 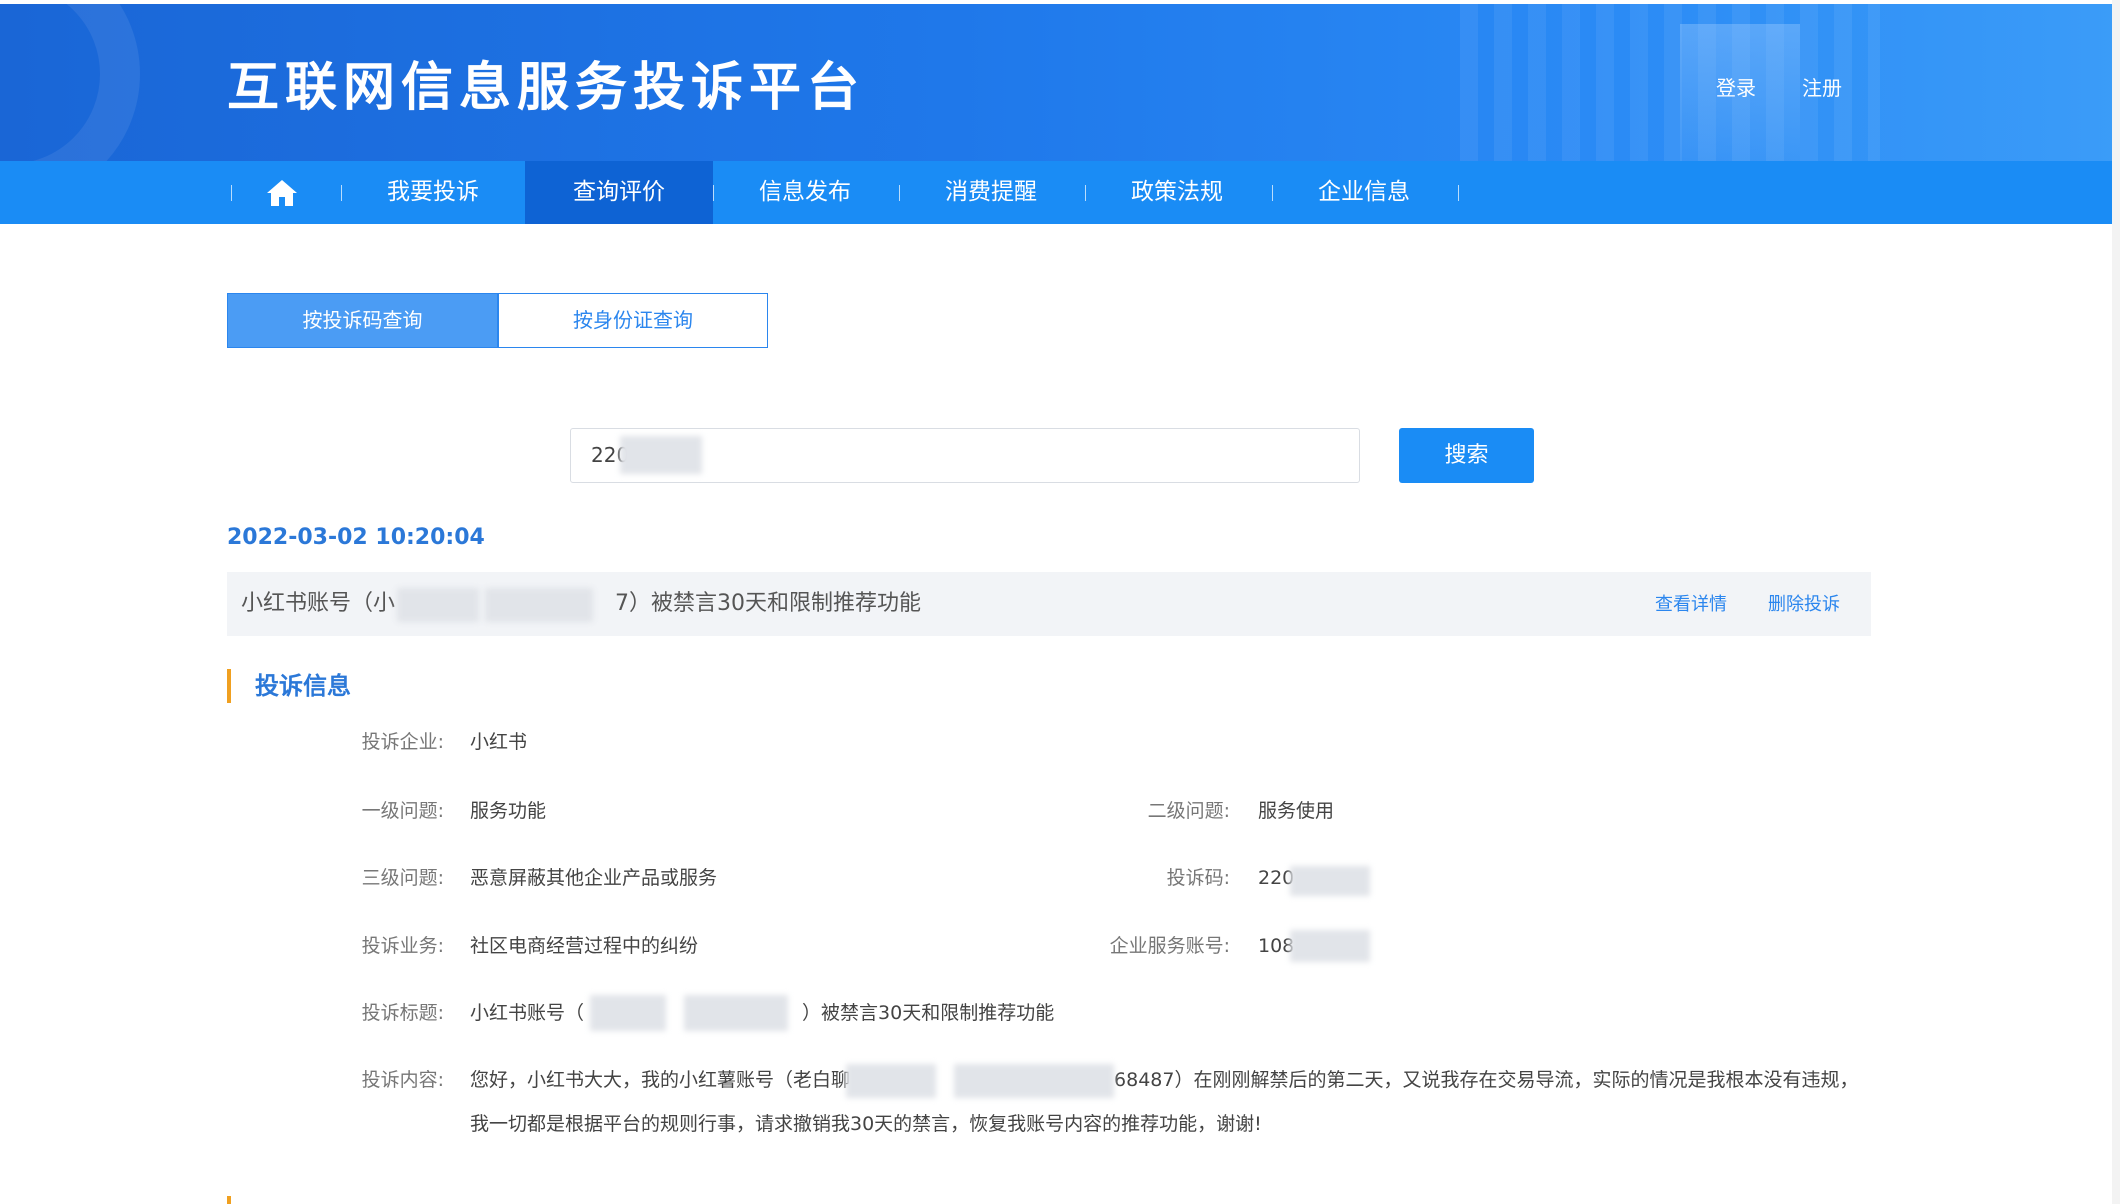 What do you see at coordinates (402, 1013) in the screenshot?
I see `label-subject: 投诉标题:` at bounding box center [402, 1013].